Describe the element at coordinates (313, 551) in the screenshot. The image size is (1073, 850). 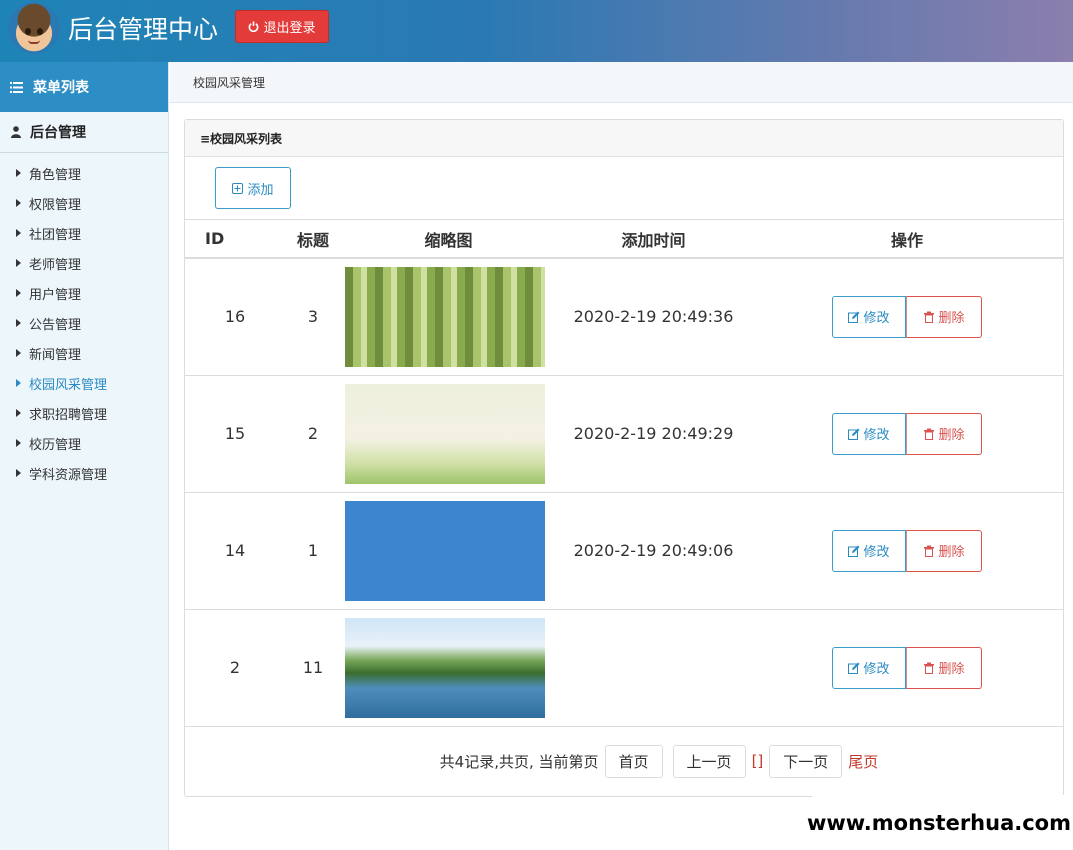
I see `cell-title: 1` at that location.